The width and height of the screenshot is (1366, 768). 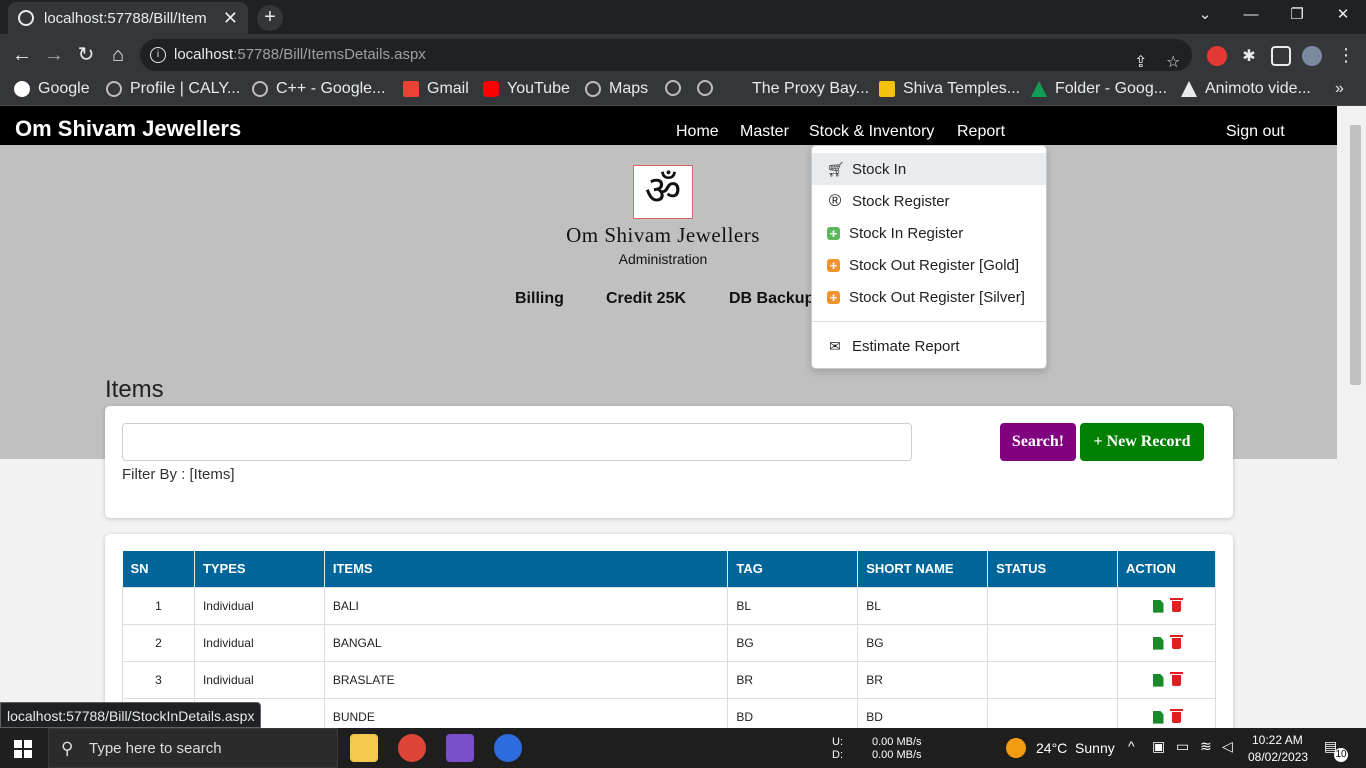 What do you see at coordinates (128, 18) in the screenshot?
I see `browser-tab: localhost:57788/Bill/Item ✕` at bounding box center [128, 18].